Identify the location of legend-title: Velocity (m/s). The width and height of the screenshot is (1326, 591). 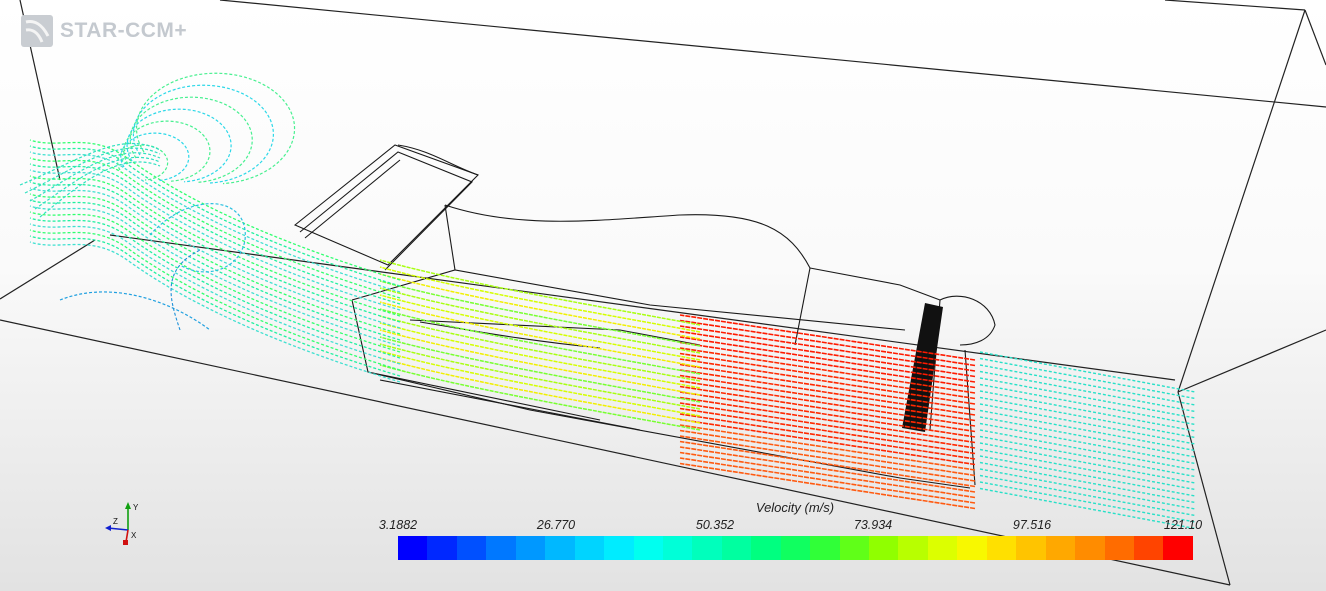
(795, 507).